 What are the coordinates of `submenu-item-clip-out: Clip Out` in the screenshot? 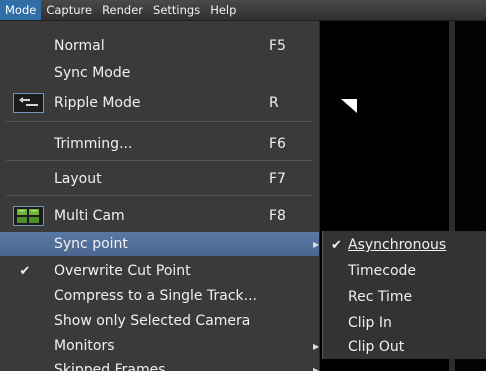 It's located at (404, 347).